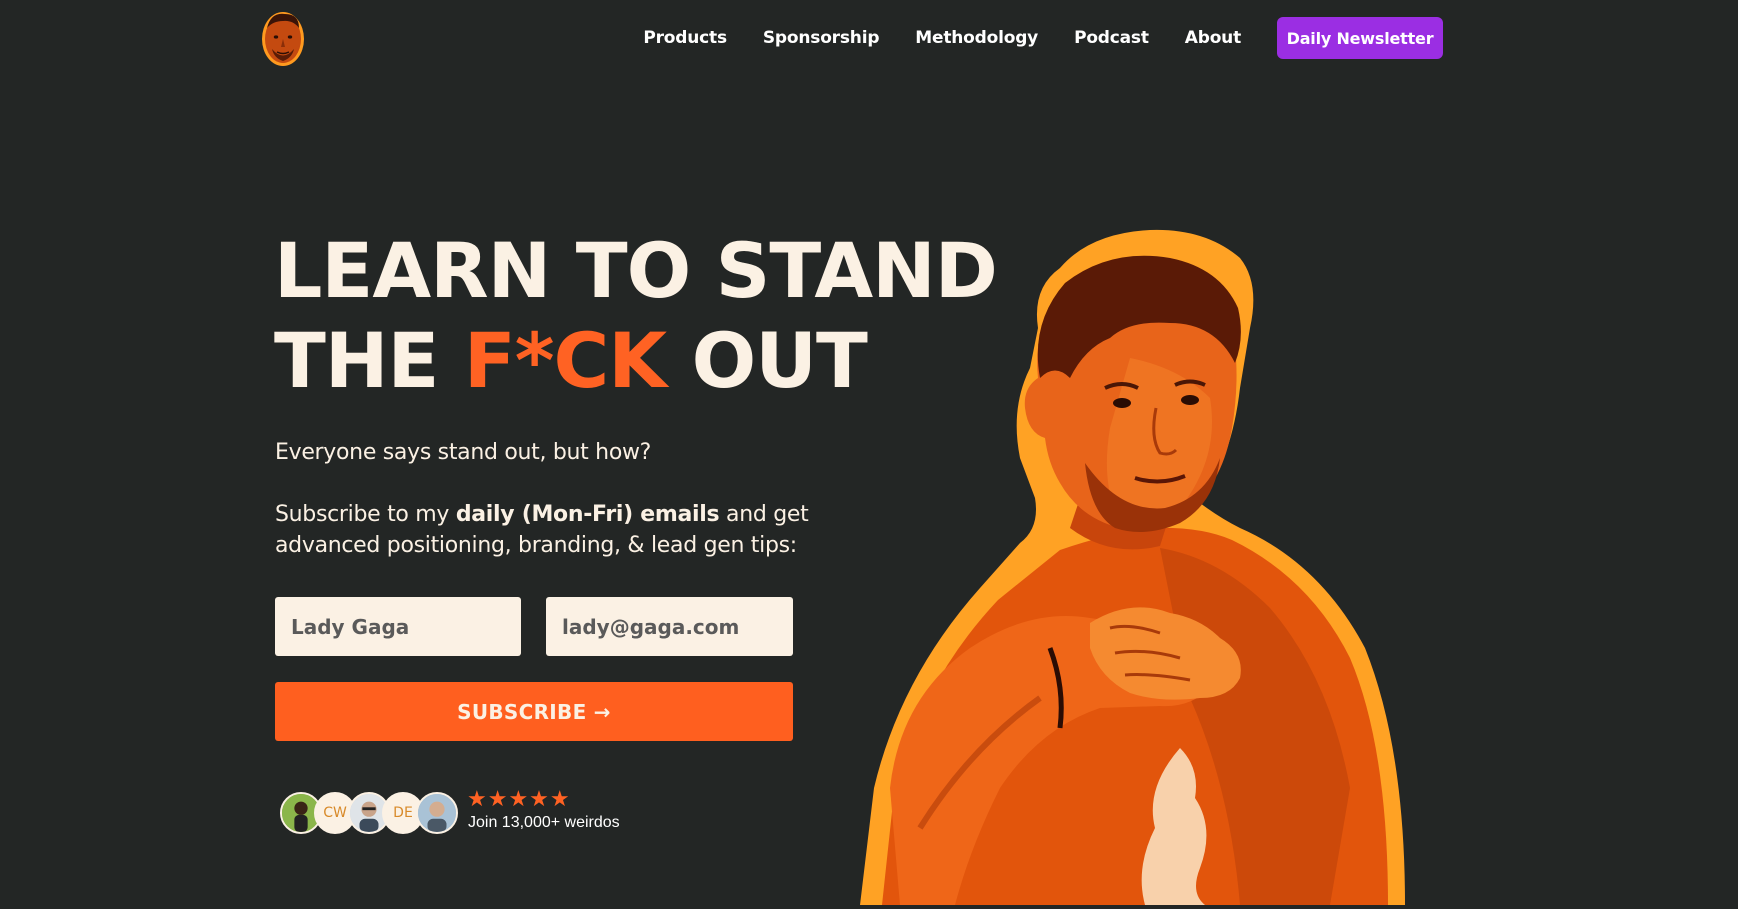  I want to click on subtext-bold: daily (Mon-Fri) emails, so click(587, 514).